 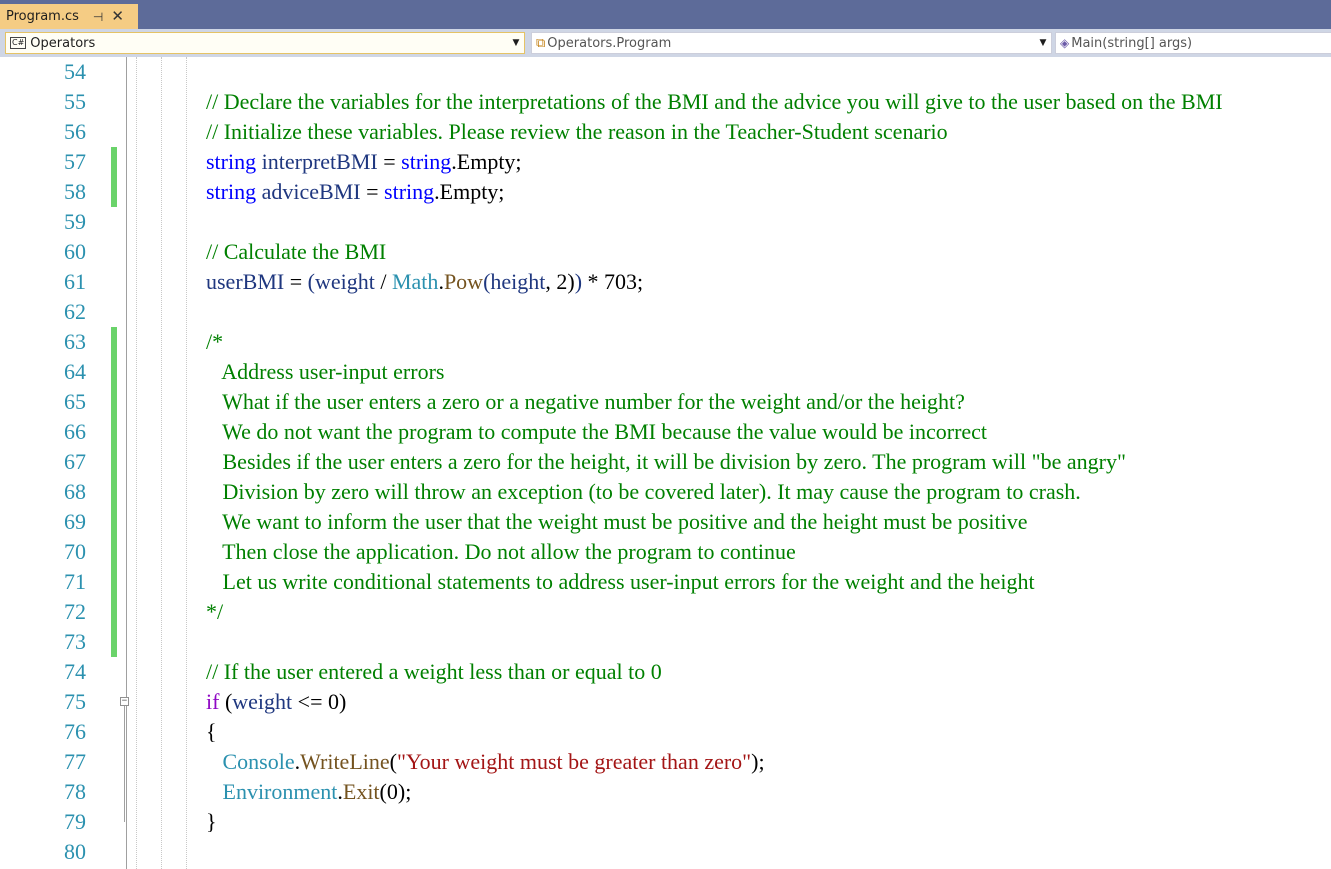 I want to click on code-line: 57 string interpretBMI = string.Empty;, so click(x=665, y=162).